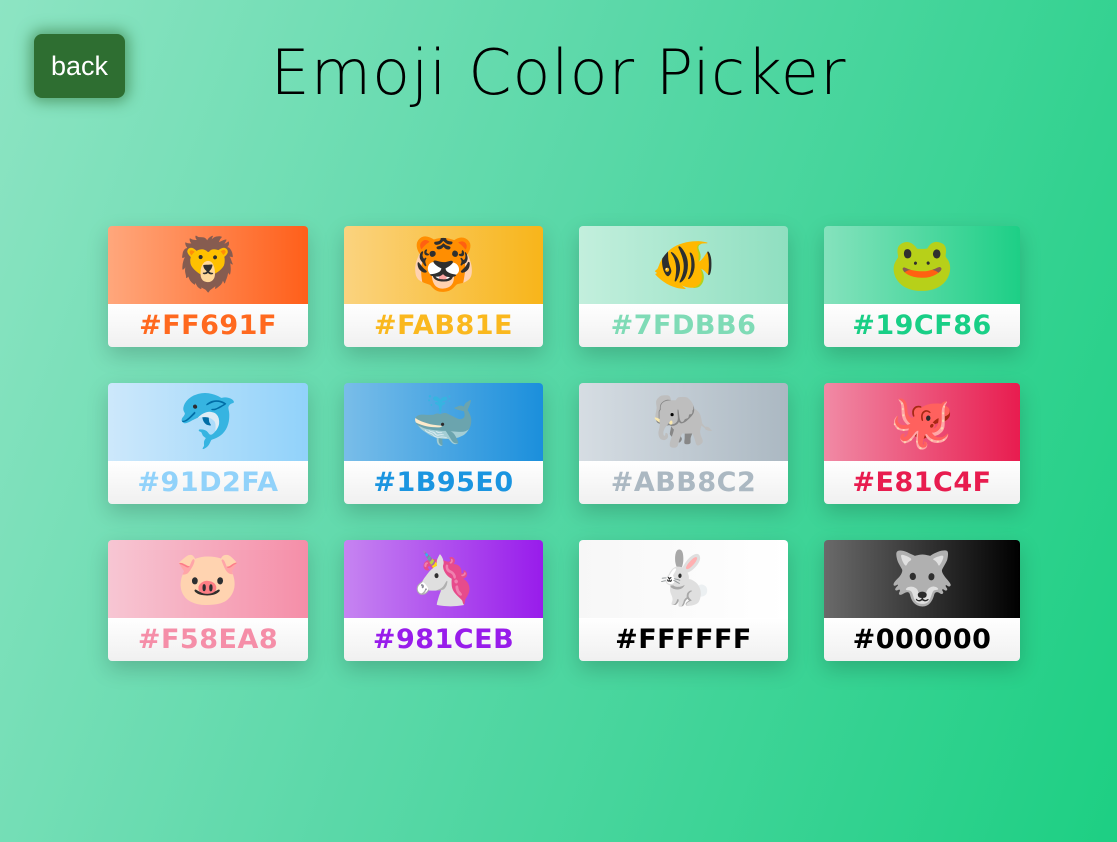 This screenshot has height=842, width=1117. I want to click on color-card: 🐬 #91D2FA, so click(208, 443).